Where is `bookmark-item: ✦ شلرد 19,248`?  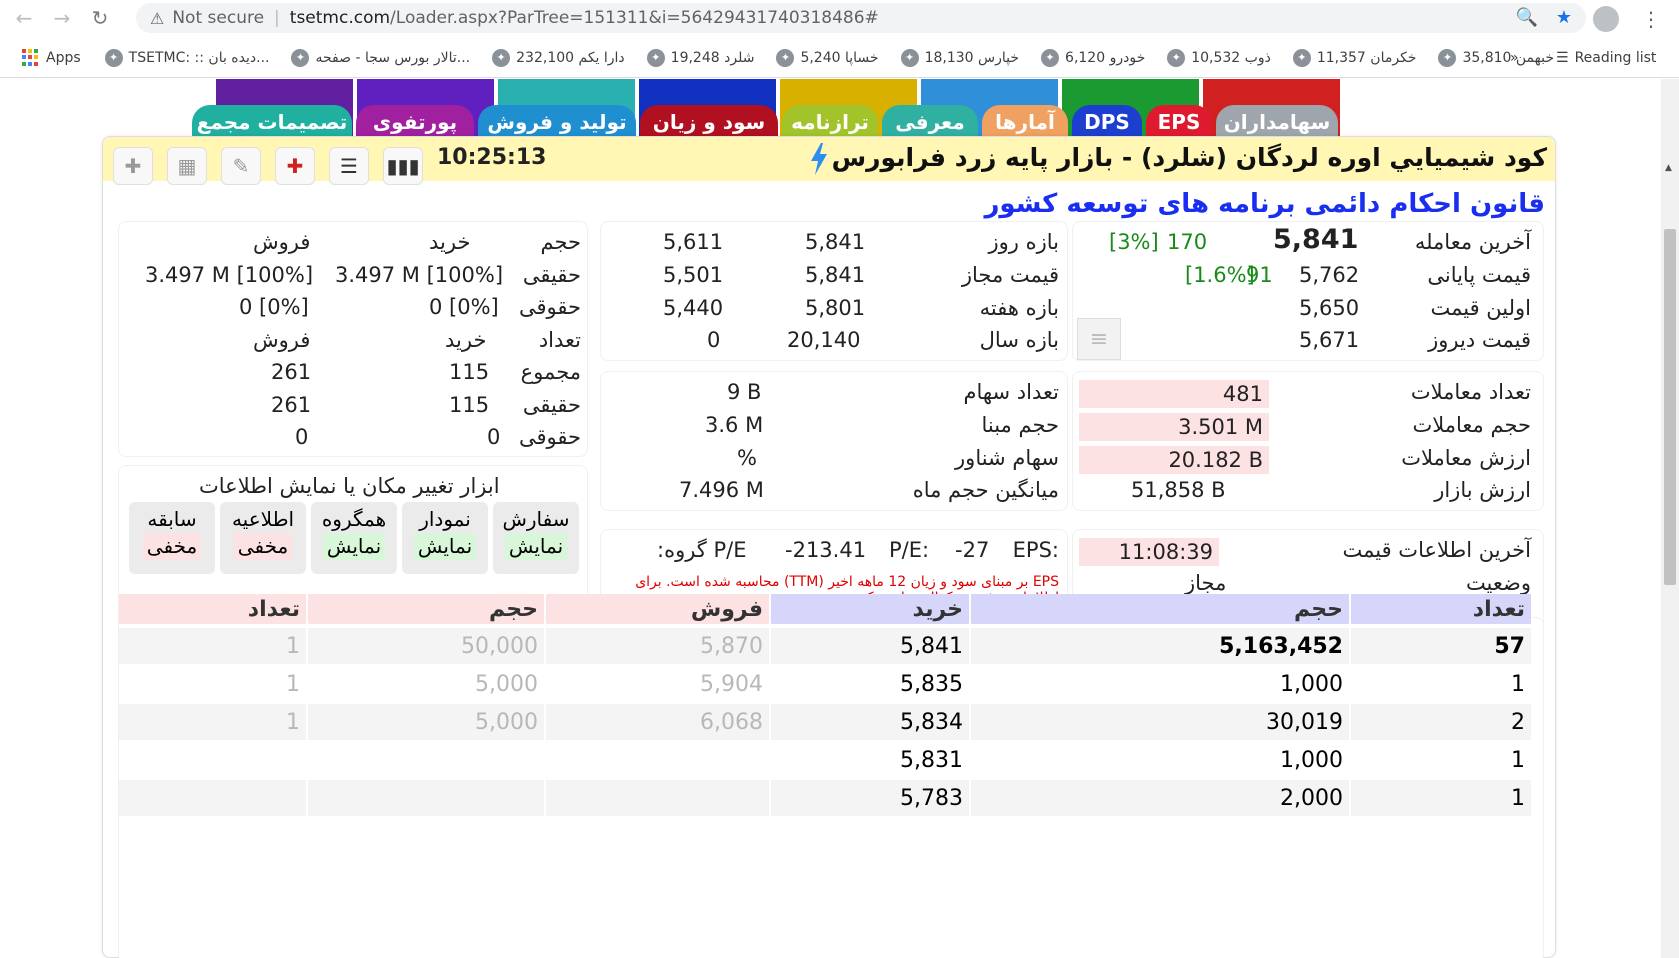 bookmark-item: ✦ شلرد 19,248 is located at coordinates (700, 57).